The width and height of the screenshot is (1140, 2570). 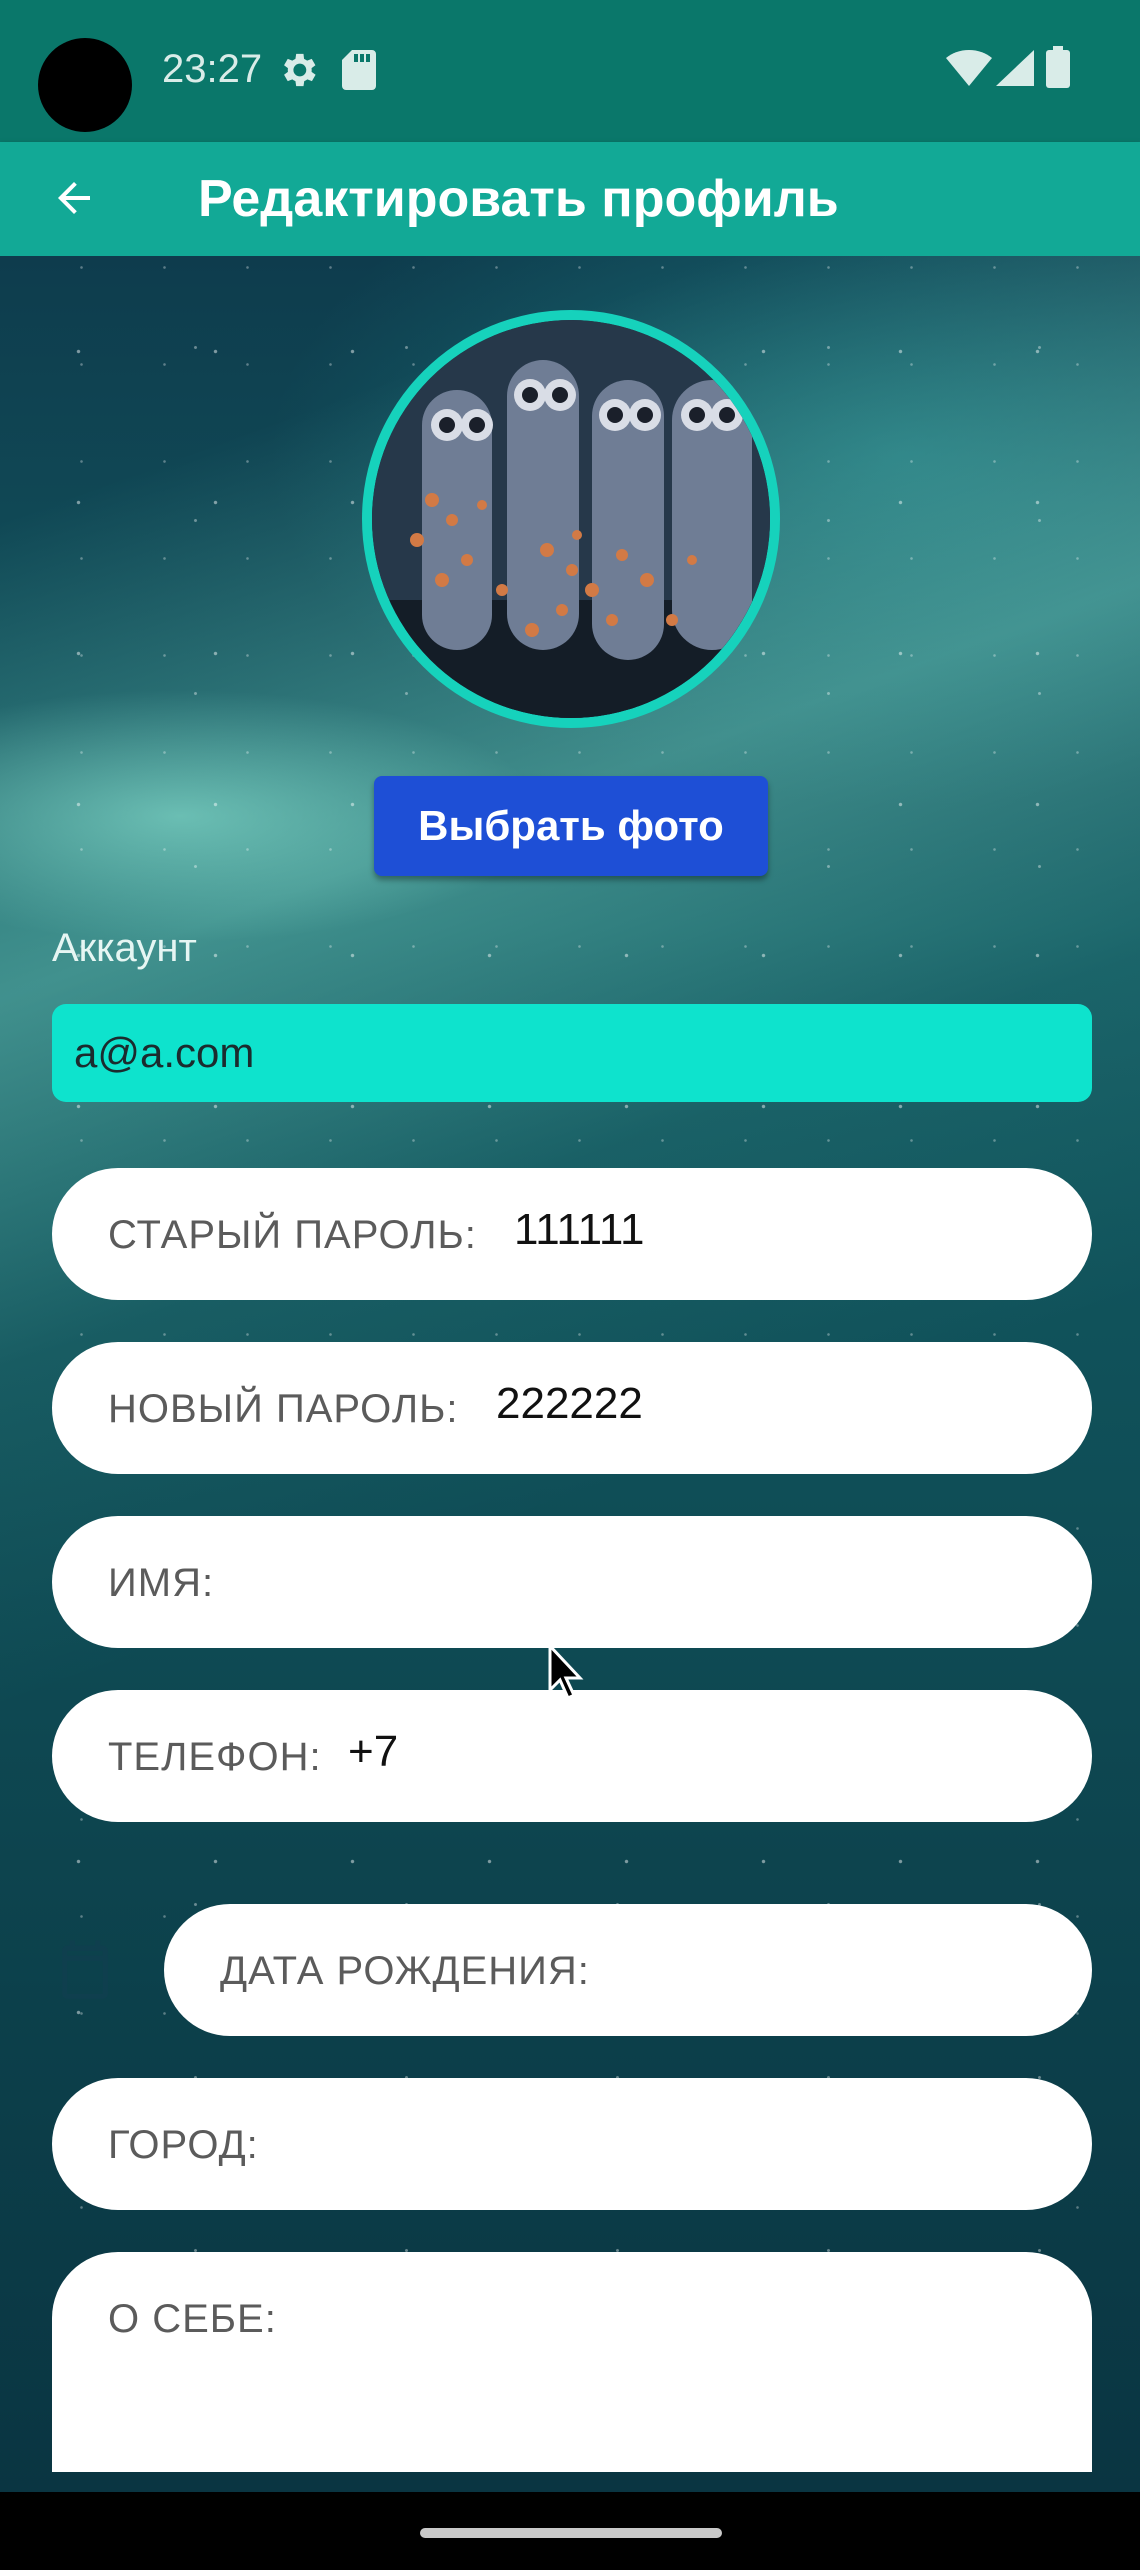 I want to click on birth-date-field: ДАТА РОЖДЕНИЯ:, so click(x=628, y=1970).